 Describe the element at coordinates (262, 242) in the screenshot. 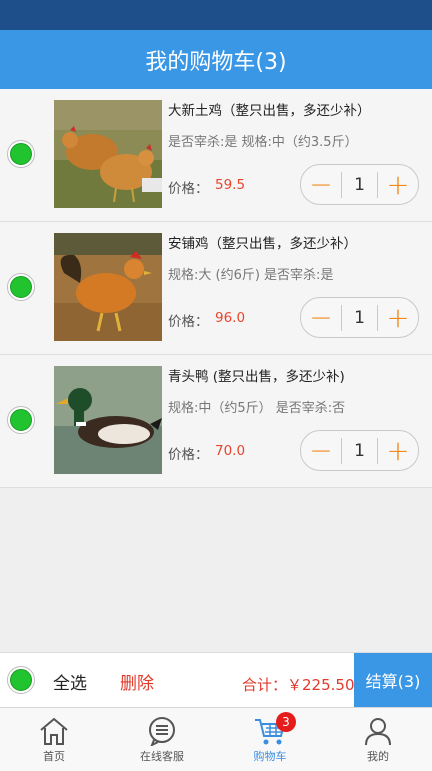

I see `item-name: 安铺鸡（整只出售，多还少补）` at that location.